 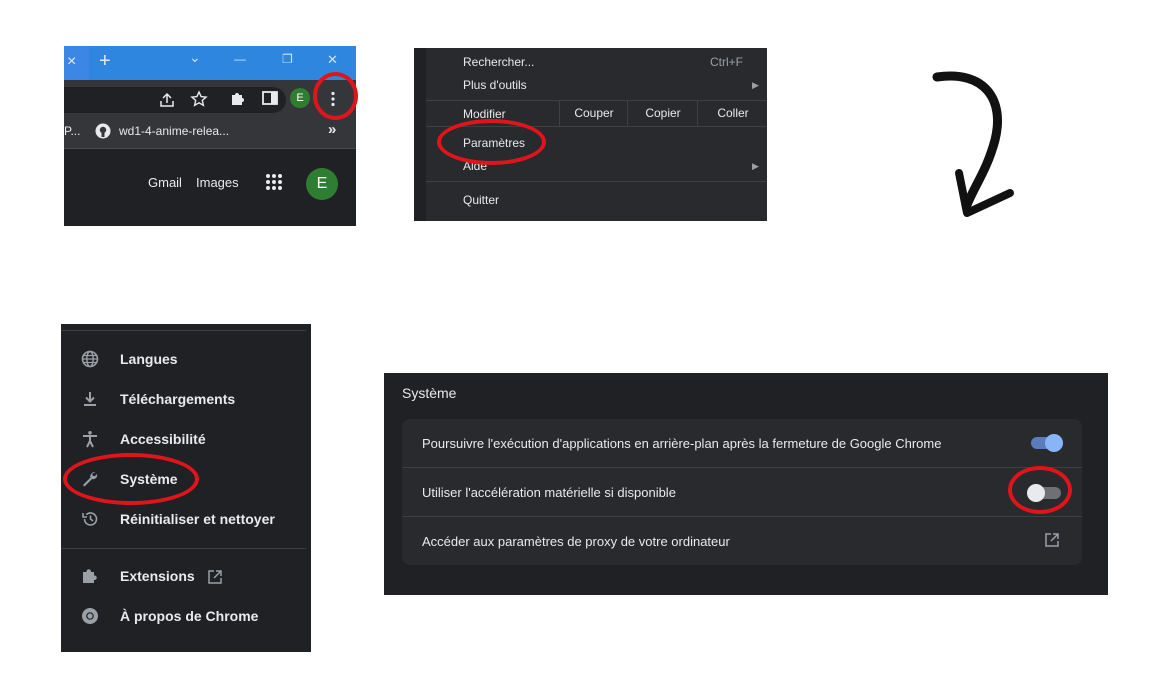 I want to click on section-title: Système, so click(x=429, y=393).